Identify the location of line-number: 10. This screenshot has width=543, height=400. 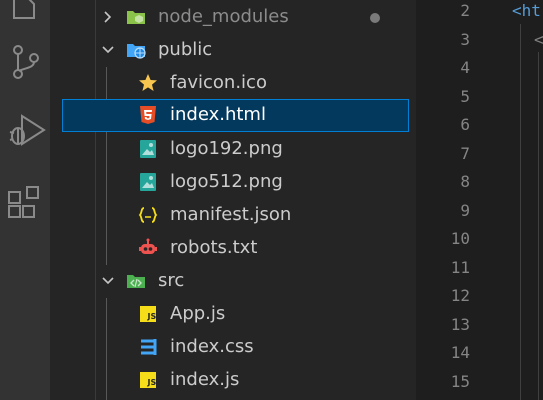
(460, 238).